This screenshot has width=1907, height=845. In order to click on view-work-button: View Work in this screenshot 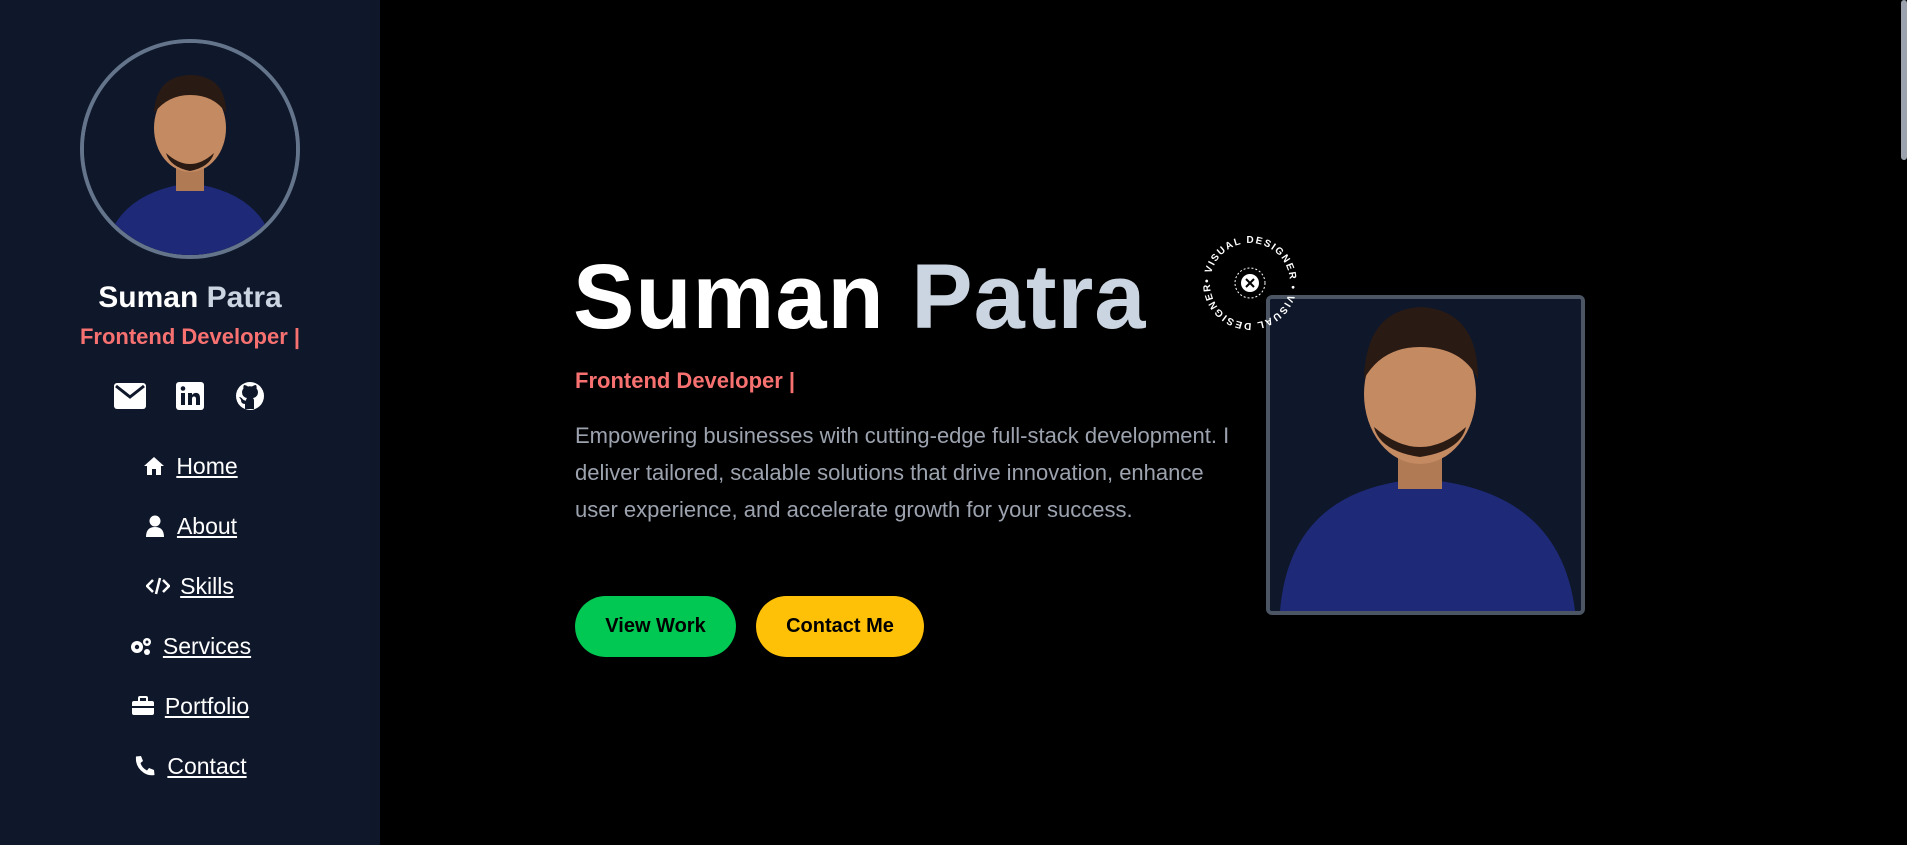, I will do `click(655, 626)`.